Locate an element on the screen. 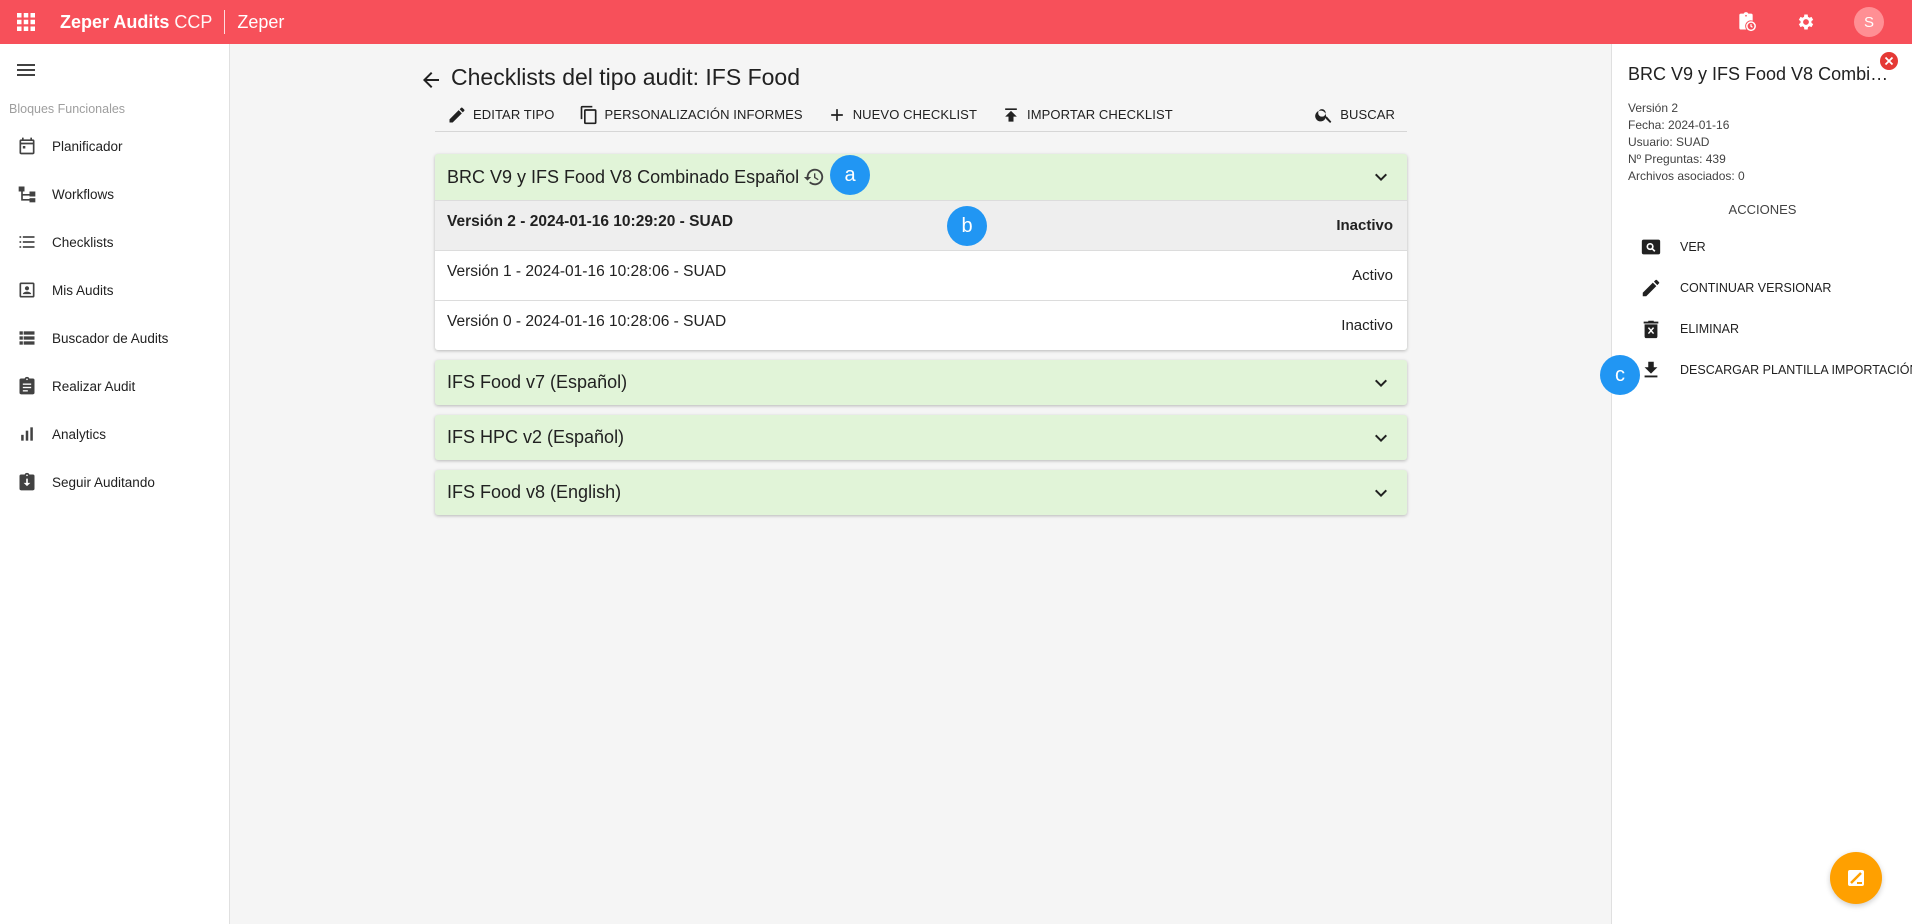  new-checklist-button: NUEVO CHECKLIST is located at coordinates (902, 115).